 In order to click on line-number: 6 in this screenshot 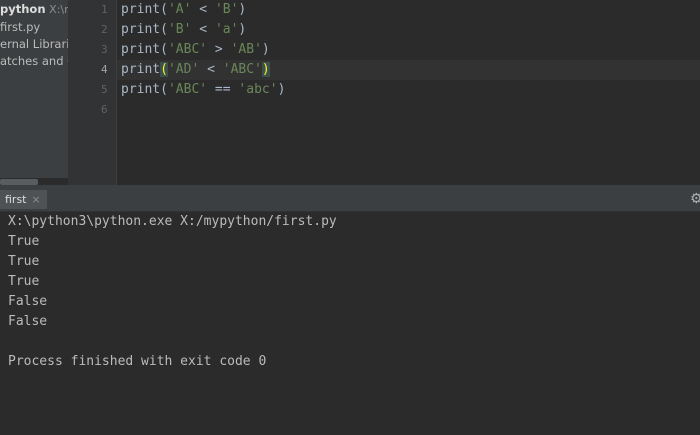, I will do `click(104, 109)`.